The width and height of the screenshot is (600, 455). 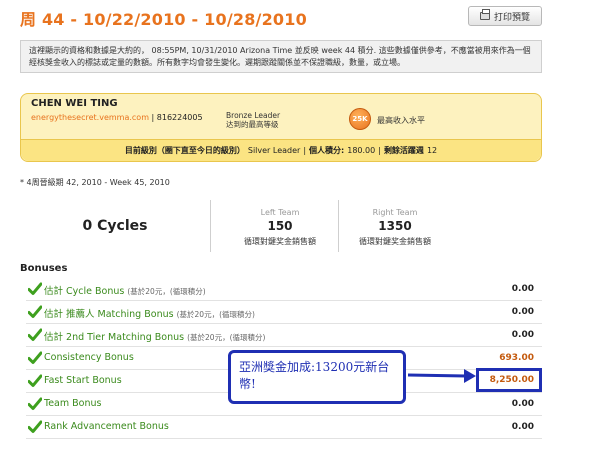 I want to click on bonus-label: Rank Advancement Bonus, so click(x=106, y=426).